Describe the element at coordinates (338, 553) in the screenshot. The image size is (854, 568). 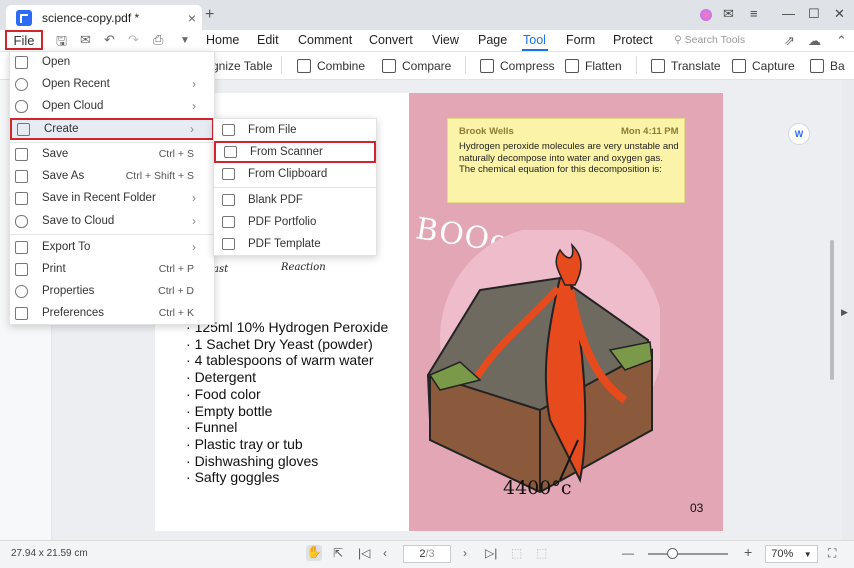
I see `select-tool-icon: ⇱` at that location.